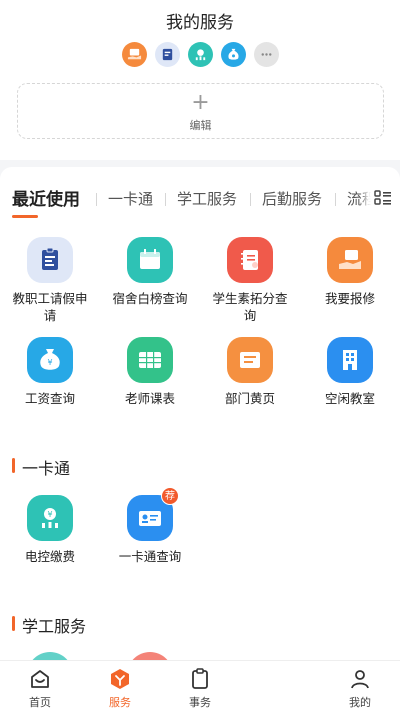 This screenshot has width=400, height=710. What do you see at coordinates (200, 678) in the screenshot?
I see `task-icon` at bounding box center [200, 678].